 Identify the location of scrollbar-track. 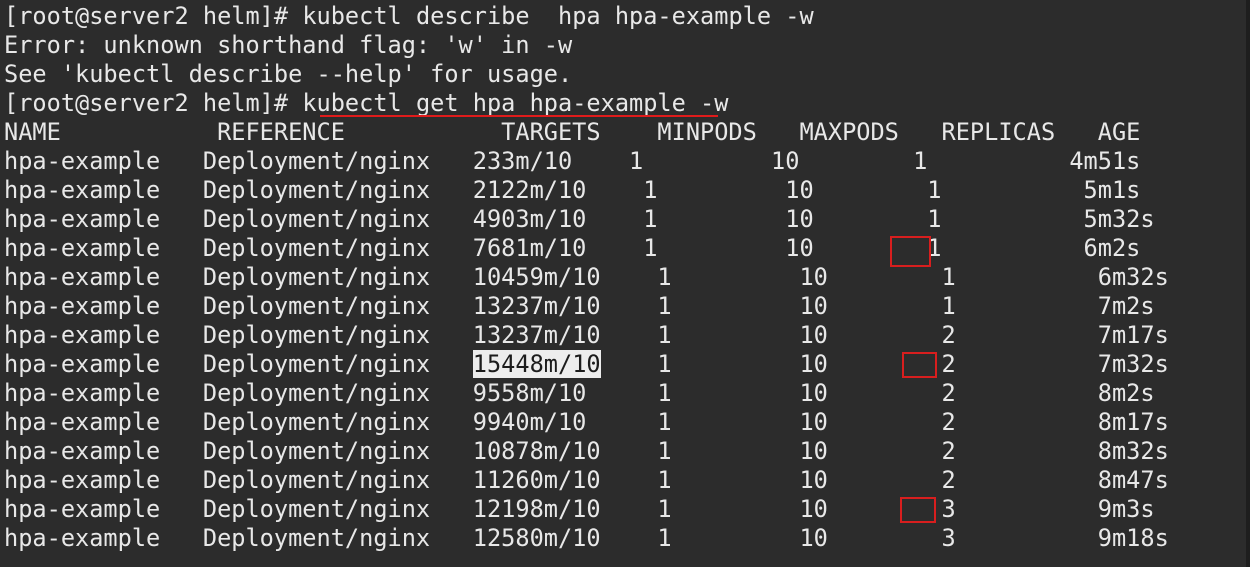
(1248, 283).